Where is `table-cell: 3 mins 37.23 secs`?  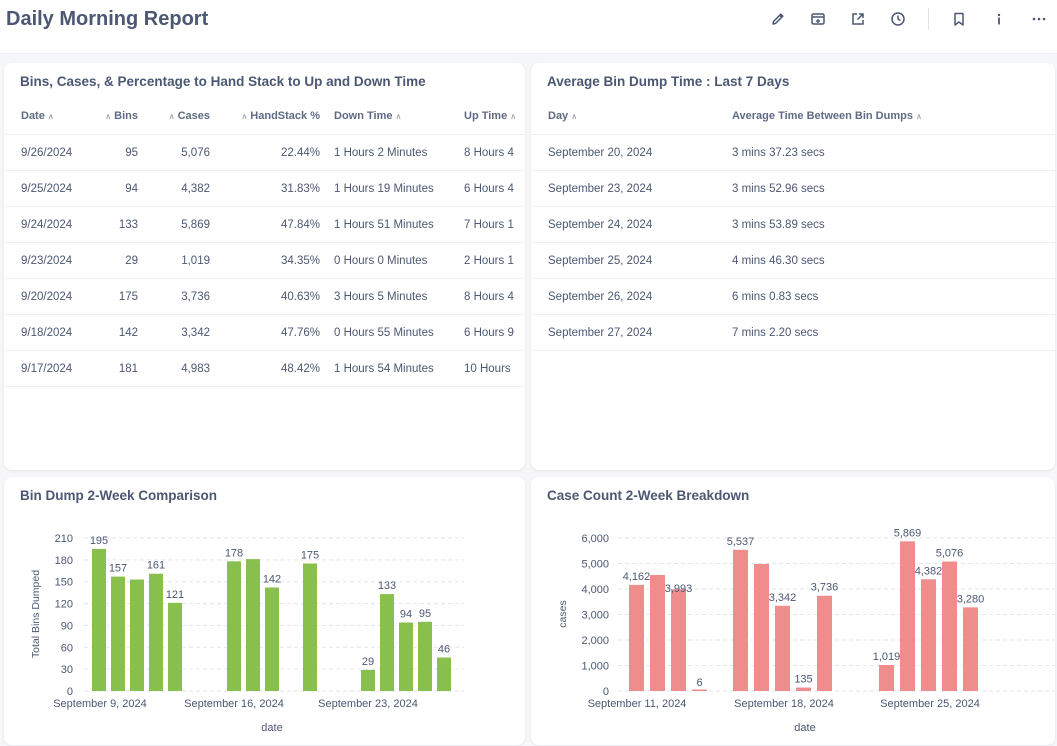
table-cell: 3 mins 37.23 secs is located at coordinates (889, 152).